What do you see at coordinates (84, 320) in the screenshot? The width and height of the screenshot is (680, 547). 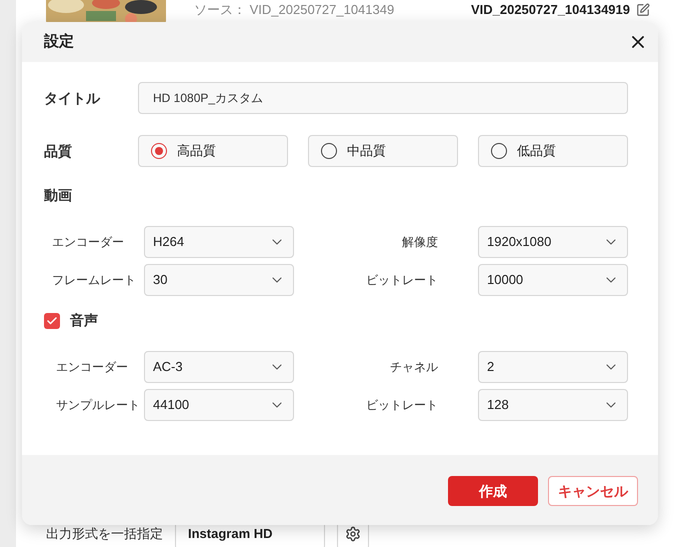 I see `section-label: 音声` at bounding box center [84, 320].